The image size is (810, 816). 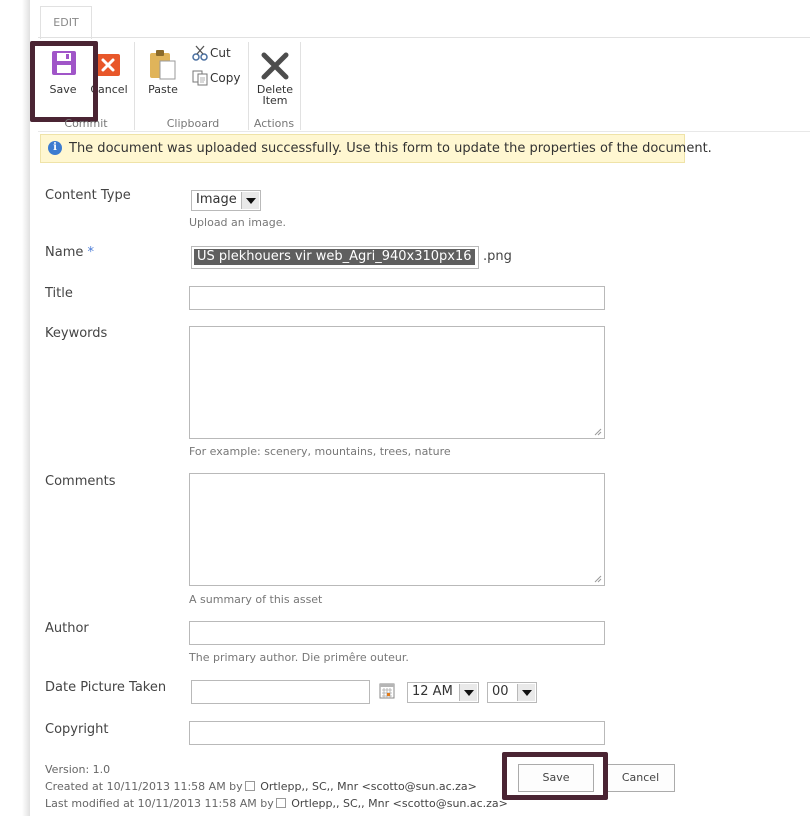 What do you see at coordinates (200, 53) in the screenshot?
I see `scissors-icon` at bounding box center [200, 53].